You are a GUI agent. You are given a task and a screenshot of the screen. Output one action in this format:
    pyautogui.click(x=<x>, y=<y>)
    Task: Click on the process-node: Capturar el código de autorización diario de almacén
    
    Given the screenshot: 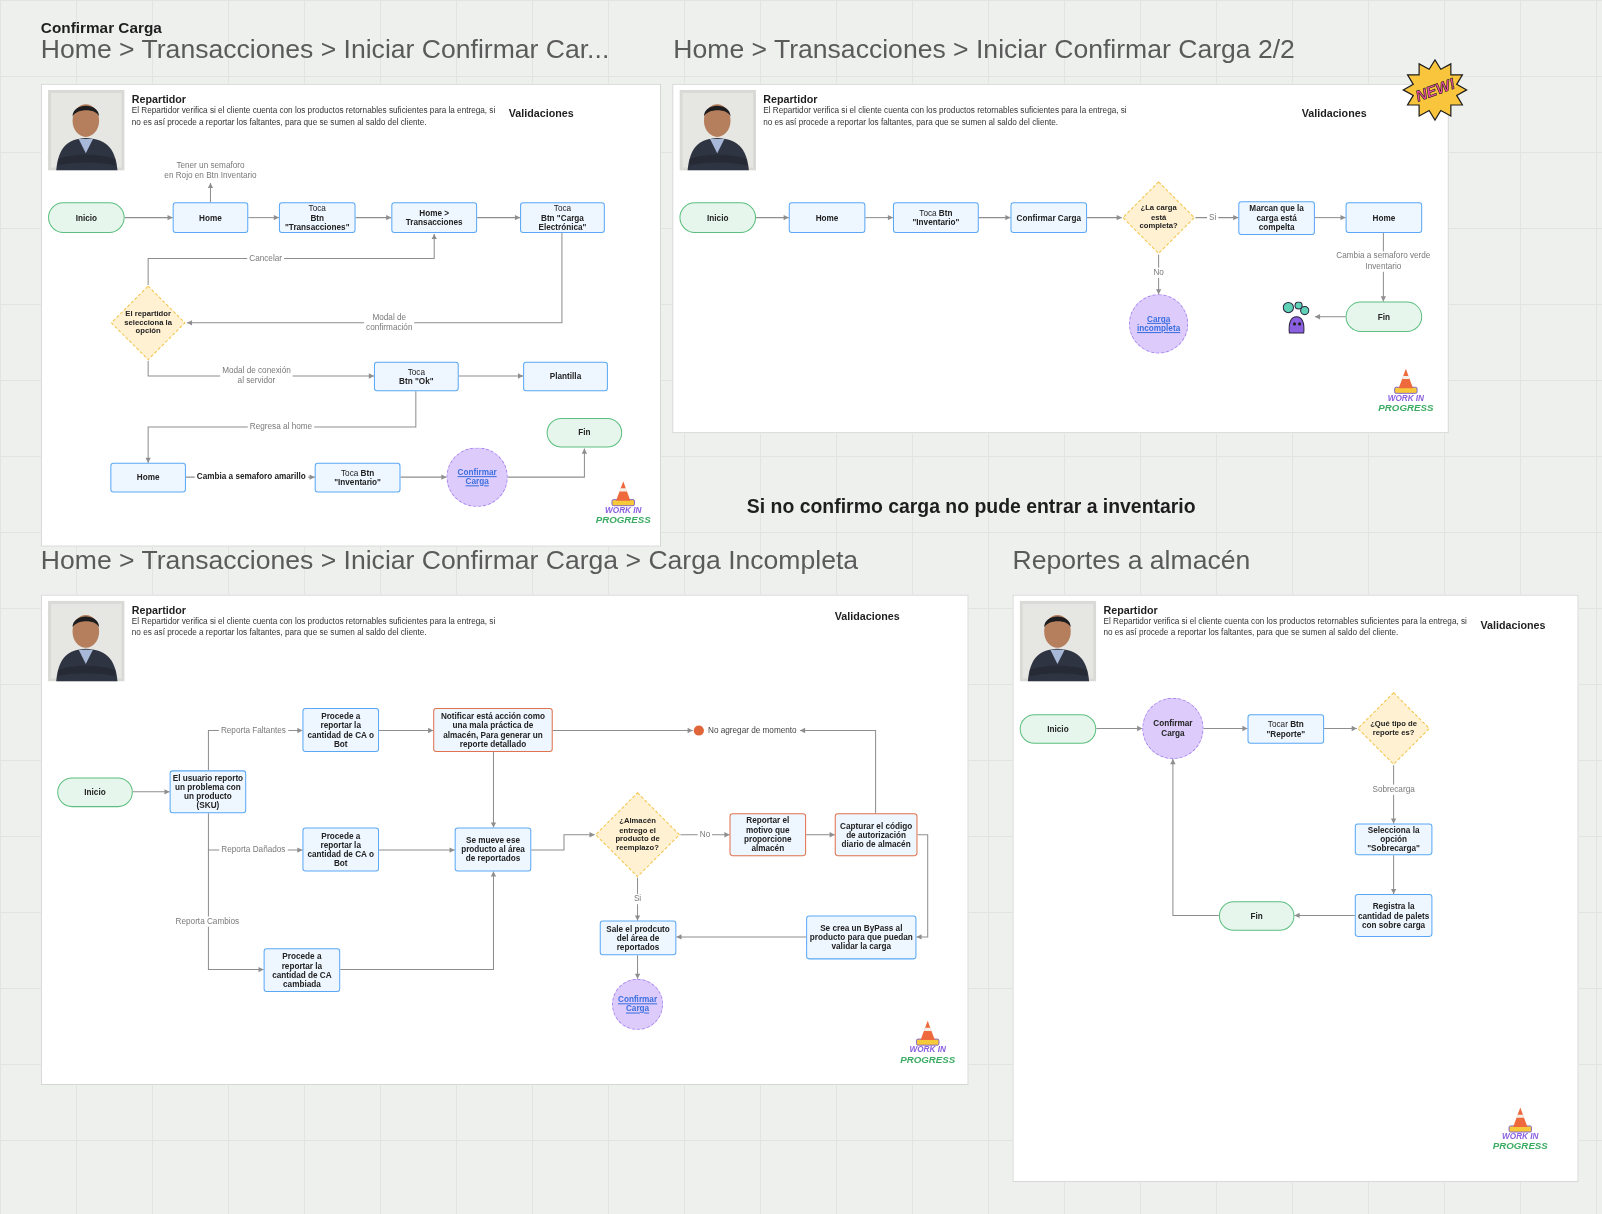 What is the action you would take?
    pyautogui.click(x=876, y=835)
    